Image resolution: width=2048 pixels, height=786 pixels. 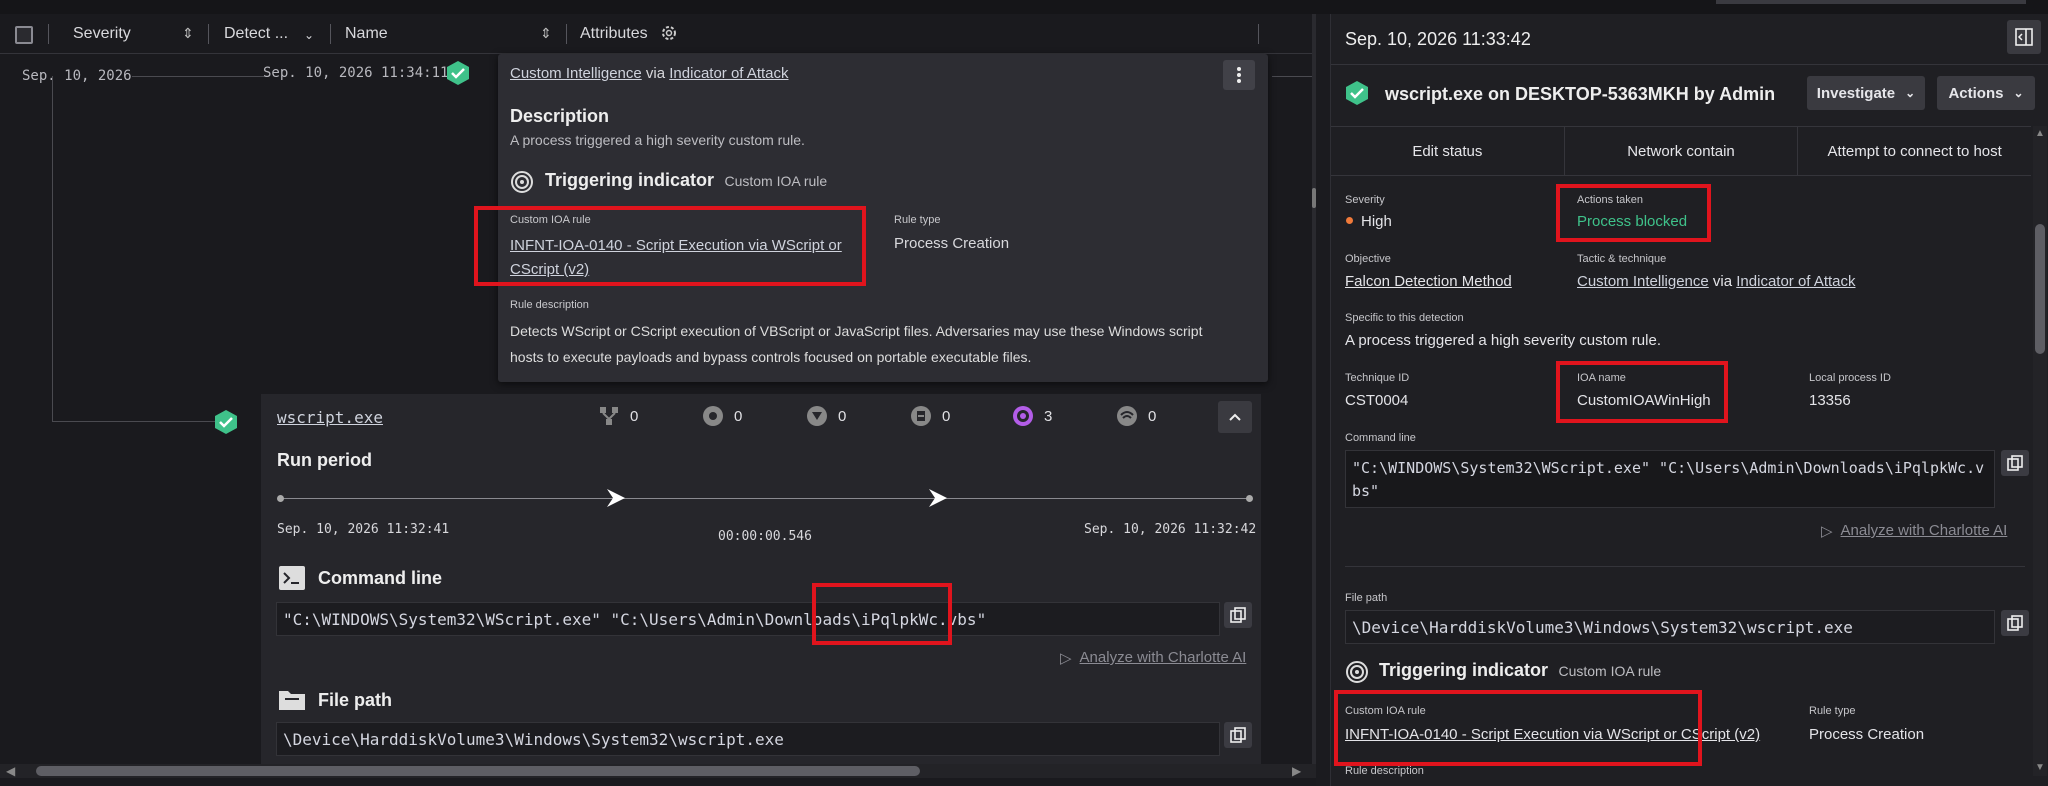 I want to click on run-period-timeline, so click(x=765, y=498).